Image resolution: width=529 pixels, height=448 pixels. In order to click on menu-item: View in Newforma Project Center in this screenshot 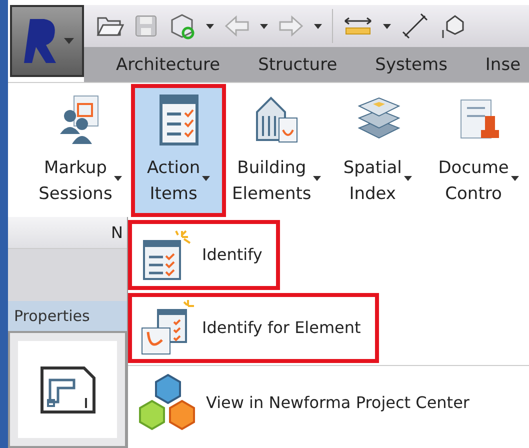, I will do `click(308, 403)`.